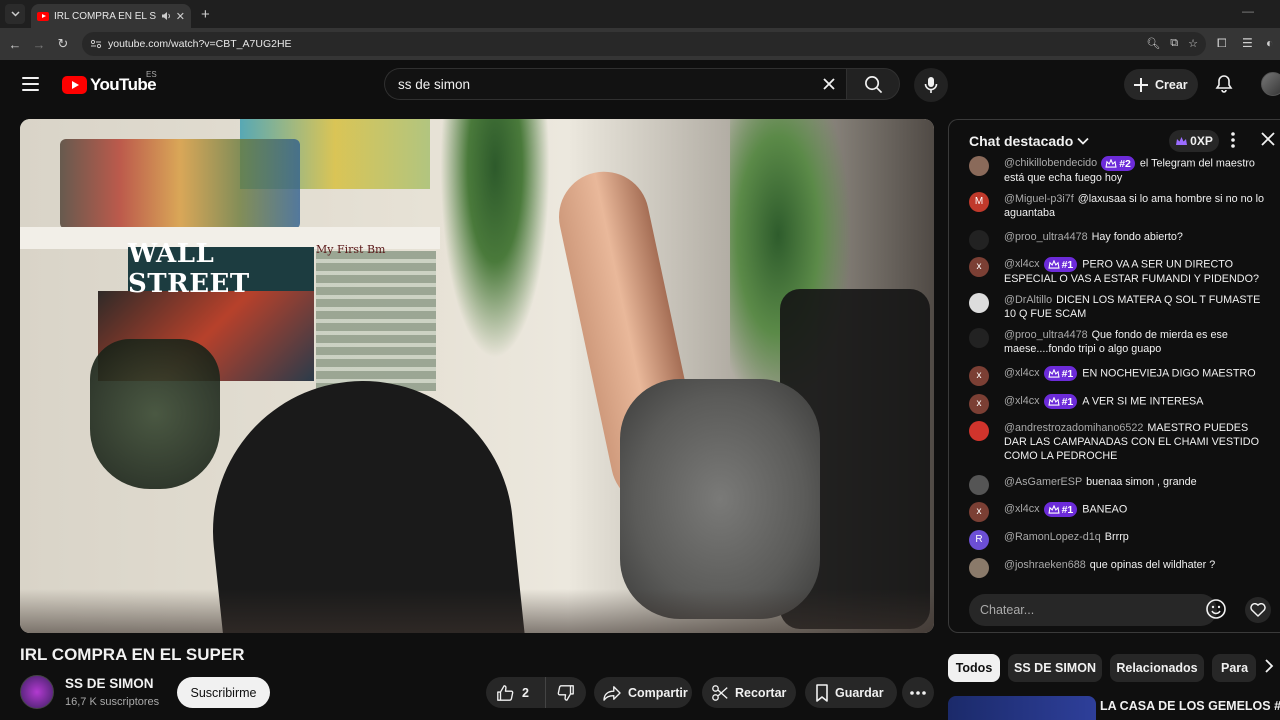 The height and width of the screenshot is (720, 1280). I want to click on site-settings-icon, so click(96, 44).